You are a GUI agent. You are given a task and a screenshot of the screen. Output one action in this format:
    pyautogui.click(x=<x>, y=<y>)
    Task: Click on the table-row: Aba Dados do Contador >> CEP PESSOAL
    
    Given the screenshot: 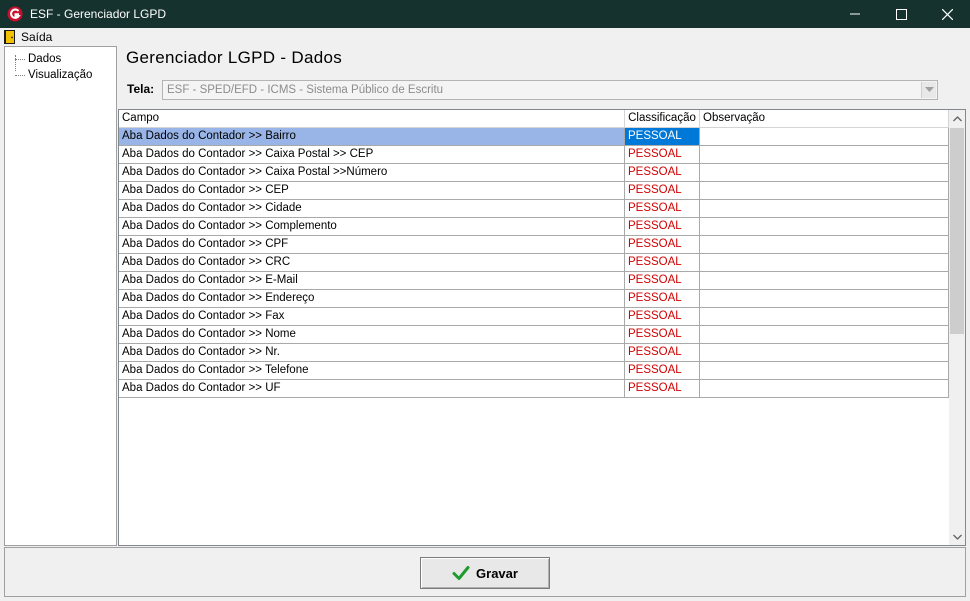 What is the action you would take?
    pyautogui.click(x=534, y=191)
    